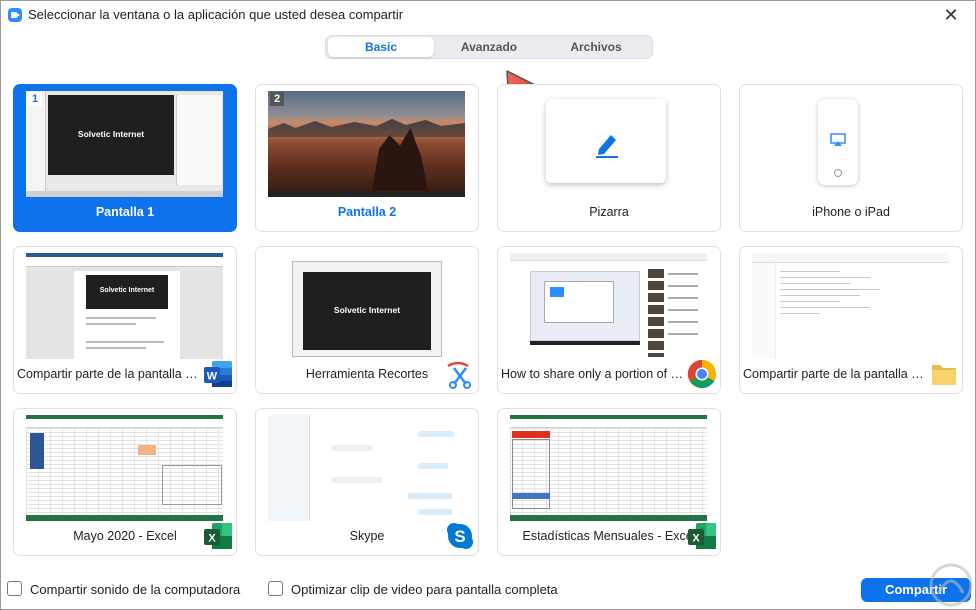  What do you see at coordinates (608, 468) in the screenshot?
I see `excel-sheet-red-thumbnail` at bounding box center [608, 468].